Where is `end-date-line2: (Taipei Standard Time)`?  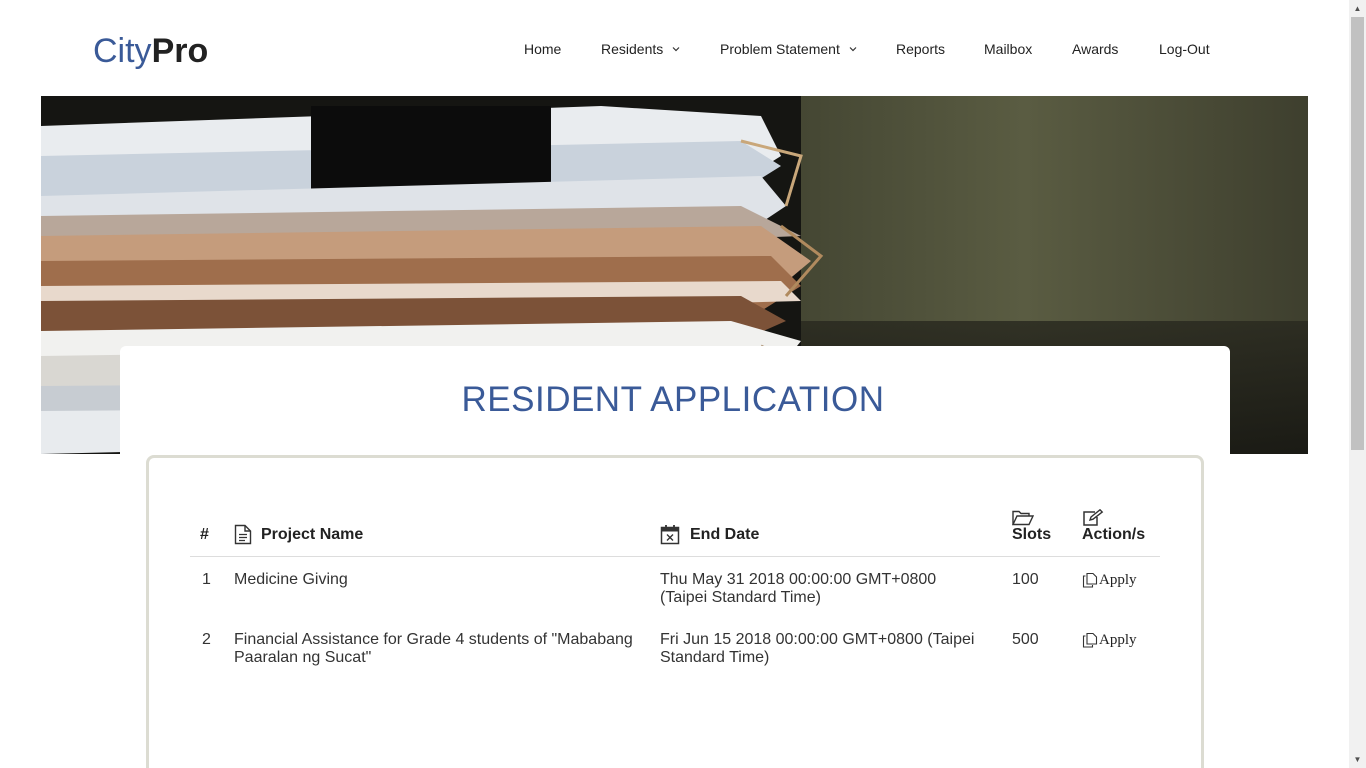 end-date-line2: (Taipei Standard Time) is located at coordinates (740, 597).